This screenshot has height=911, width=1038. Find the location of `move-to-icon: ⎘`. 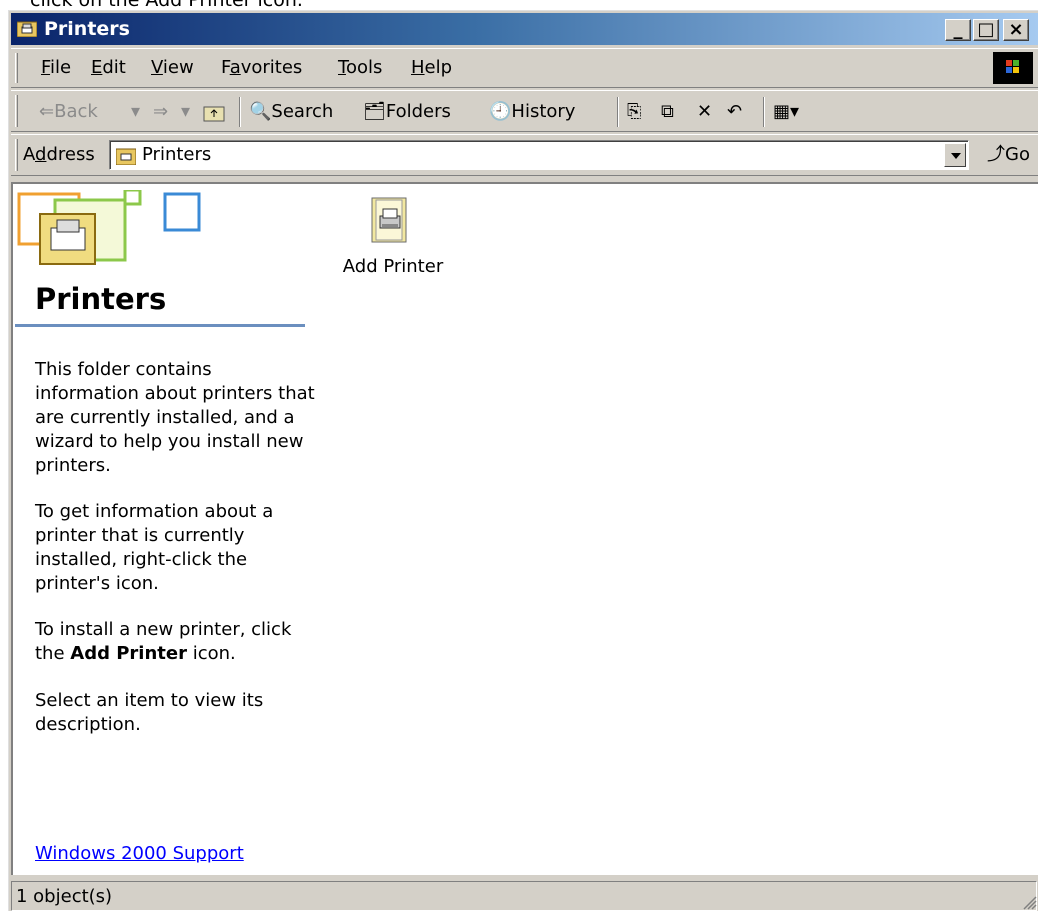

move-to-icon: ⎘ is located at coordinates (634, 112).